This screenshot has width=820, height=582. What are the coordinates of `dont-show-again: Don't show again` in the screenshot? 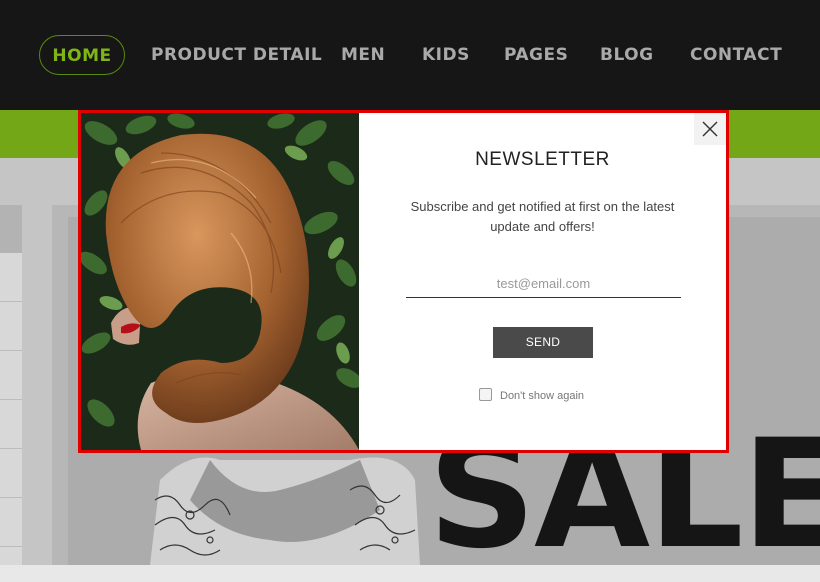 It's located at (531, 395).